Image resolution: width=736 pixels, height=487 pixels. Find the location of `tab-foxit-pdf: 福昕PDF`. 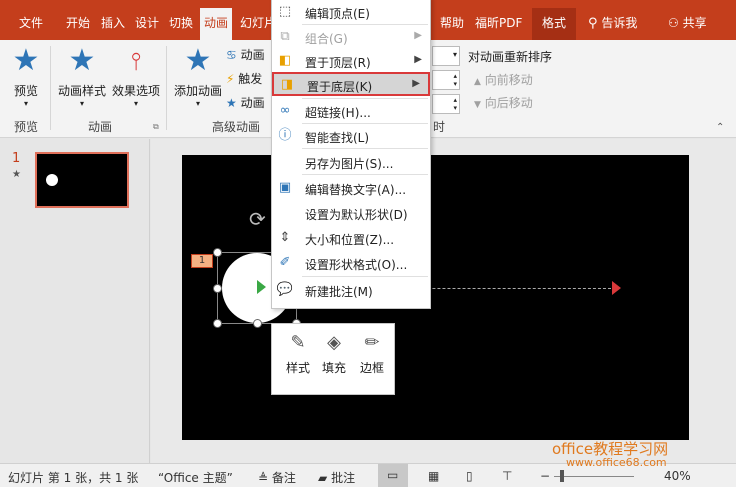

tab-foxit-pdf: 福昕PDF is located at coordinates (498, 22).